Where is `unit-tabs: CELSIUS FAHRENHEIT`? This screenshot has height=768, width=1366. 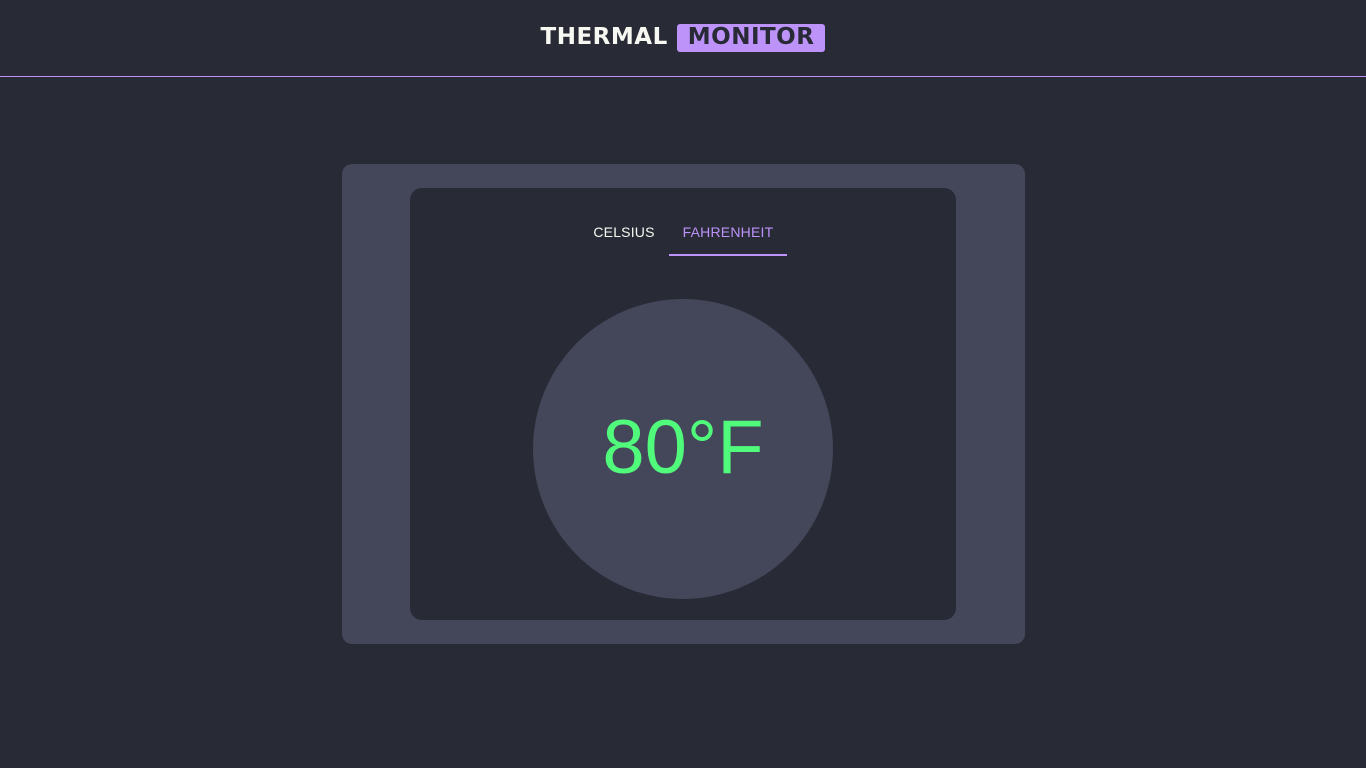
unit-tabs: CELSIUS FAHRENHEIT is located at coordinates (683, 232).